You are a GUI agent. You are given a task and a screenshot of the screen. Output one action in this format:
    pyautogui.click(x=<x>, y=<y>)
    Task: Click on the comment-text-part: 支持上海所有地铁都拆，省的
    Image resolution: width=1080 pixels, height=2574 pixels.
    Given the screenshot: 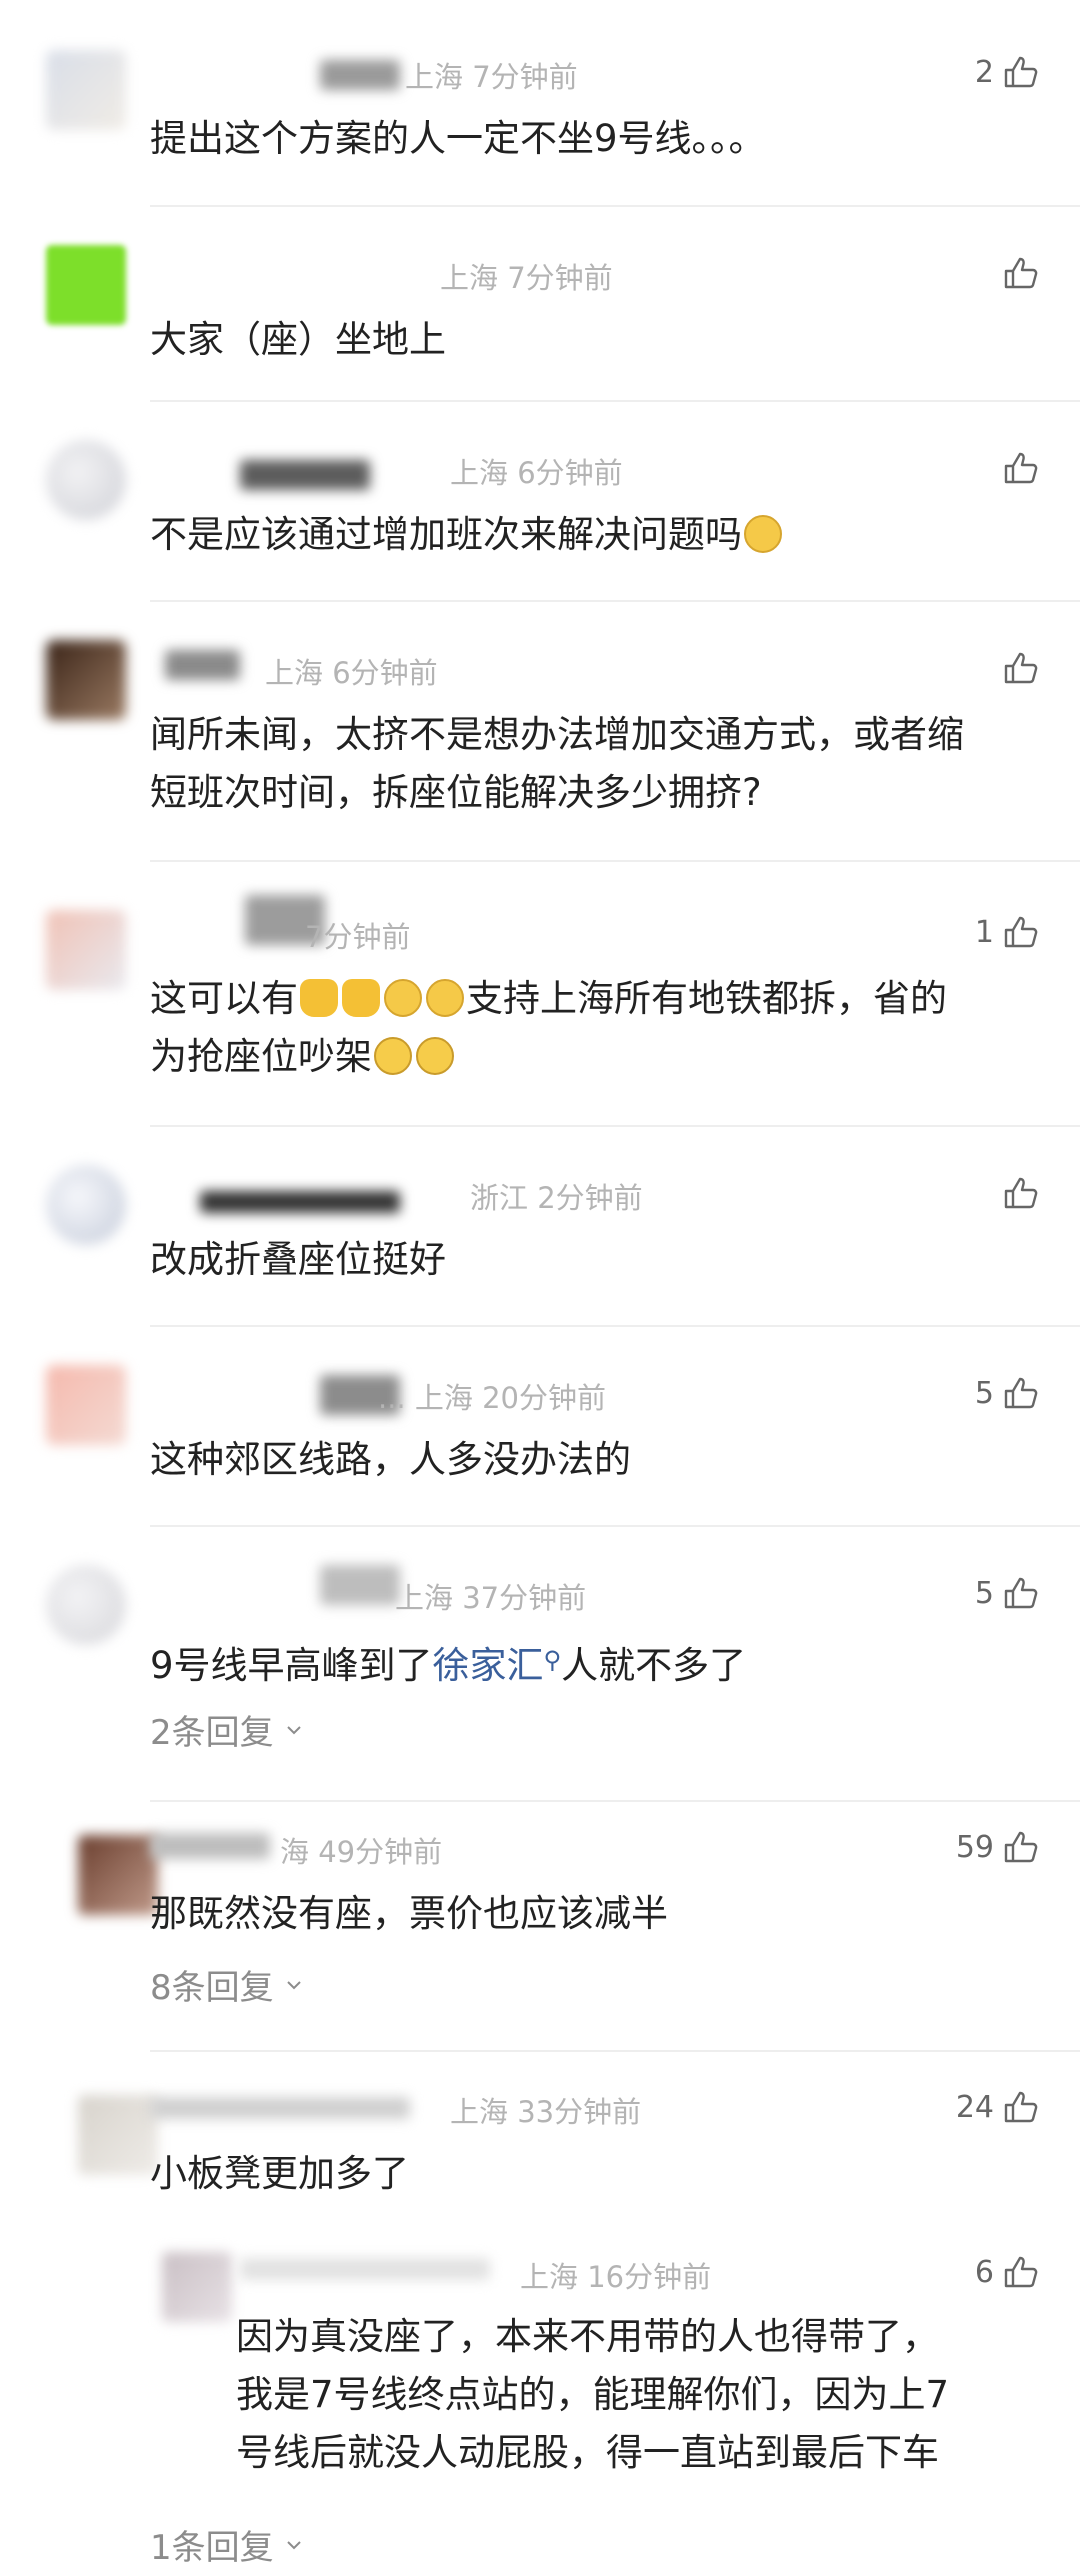 What is the action you would take?
    pyautogui.click(x=706, y=998)
    